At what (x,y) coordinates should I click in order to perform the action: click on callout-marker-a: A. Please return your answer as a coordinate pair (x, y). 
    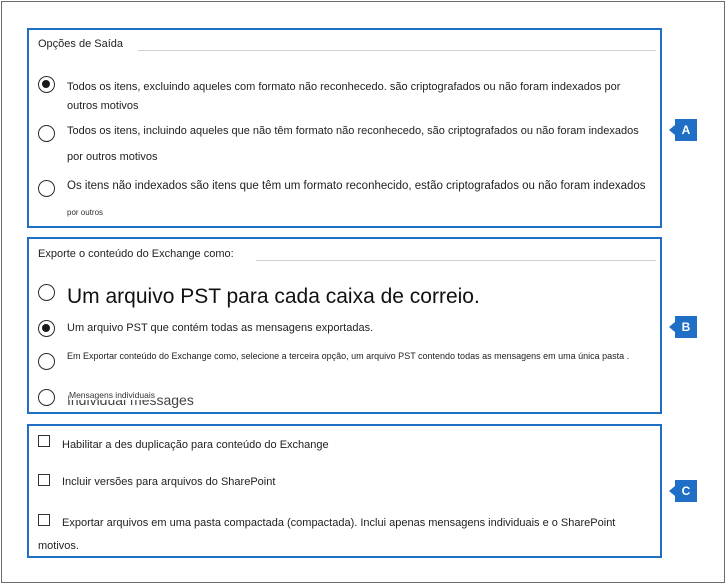
    Looking at the image, I should click on (683, 130).